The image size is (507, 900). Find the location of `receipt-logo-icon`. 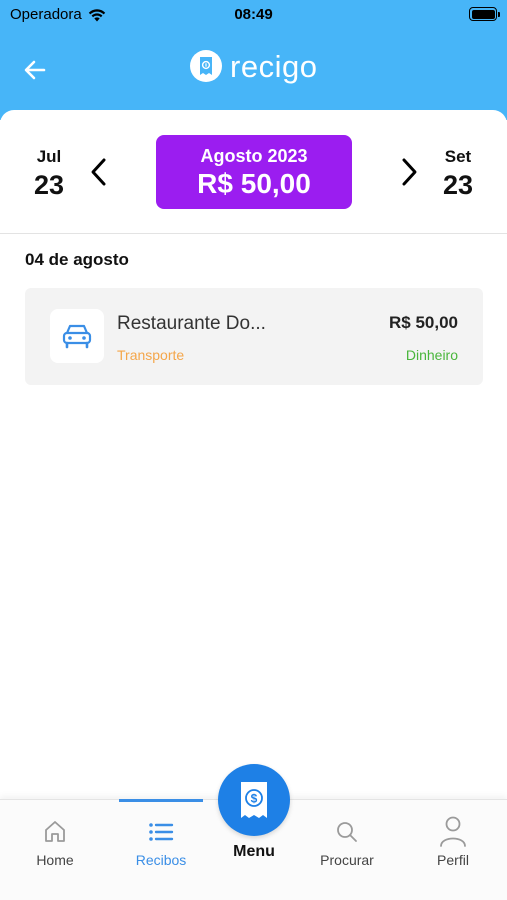

receipt-logo-icon is located at coordinates (206, 66).